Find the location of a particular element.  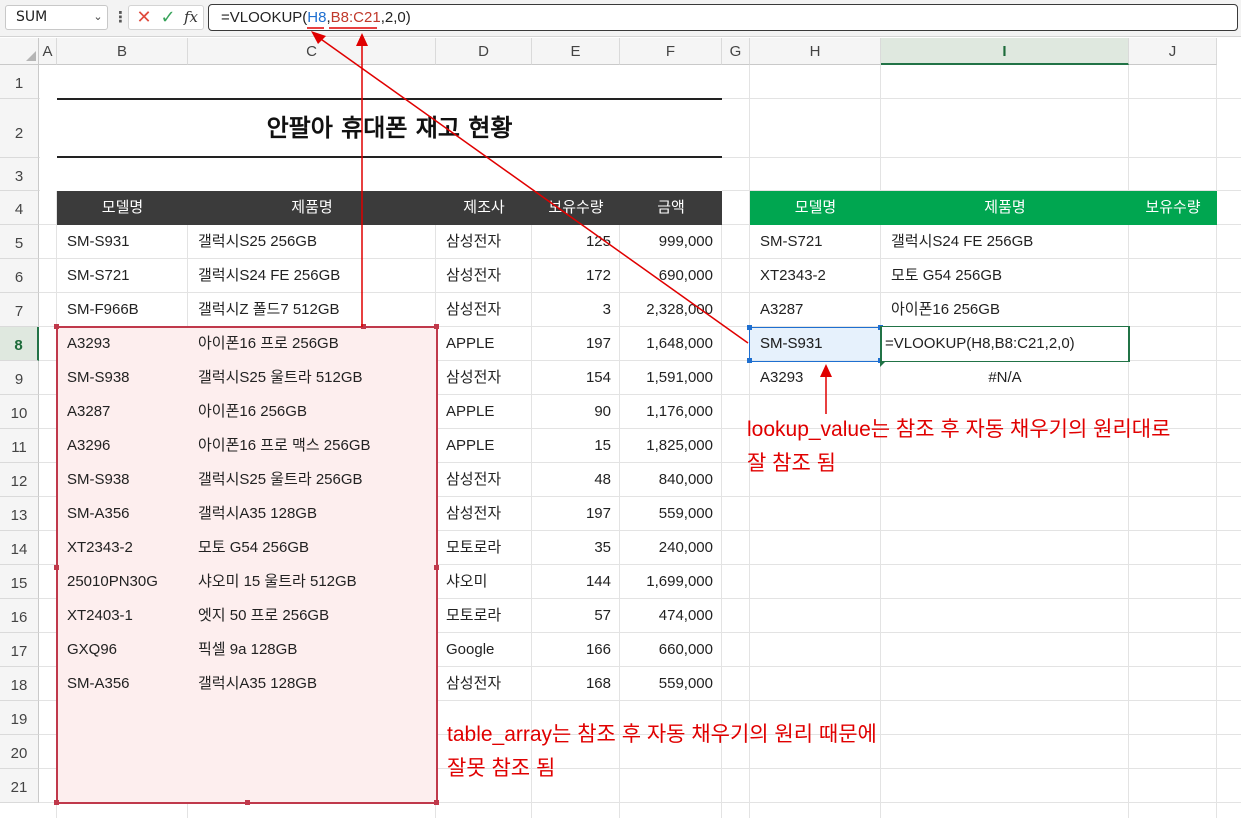

table1-cell: 144 is located at coordinates (576, 582).